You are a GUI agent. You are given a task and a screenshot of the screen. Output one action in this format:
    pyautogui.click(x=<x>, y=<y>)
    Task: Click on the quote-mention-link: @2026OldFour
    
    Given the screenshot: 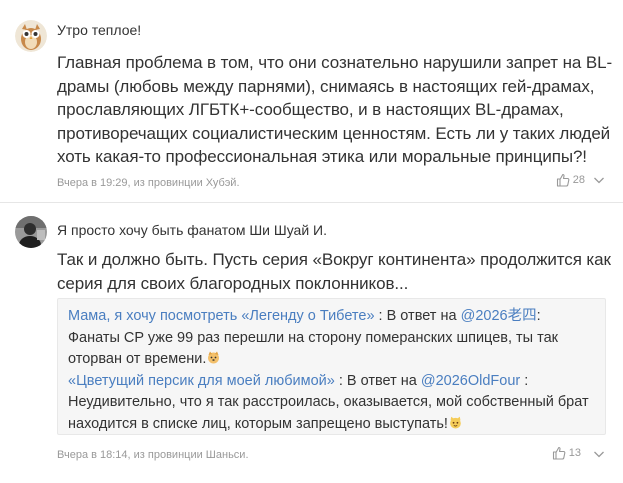 What is the action you would take?
    pyautogui.click(x=470, y=381)
    